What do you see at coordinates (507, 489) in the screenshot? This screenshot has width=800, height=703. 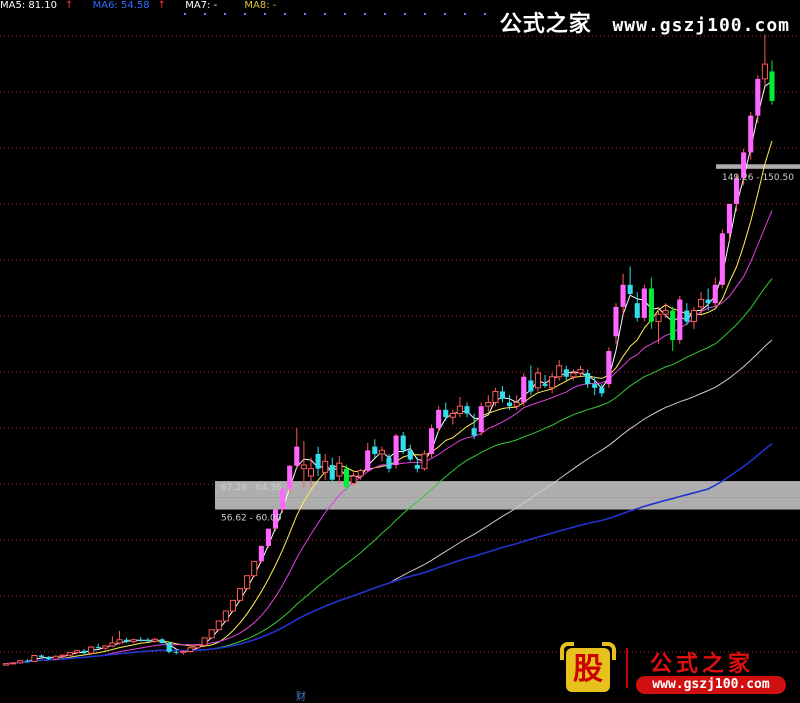 I see `zone-band` at bounding box center [507, 489].